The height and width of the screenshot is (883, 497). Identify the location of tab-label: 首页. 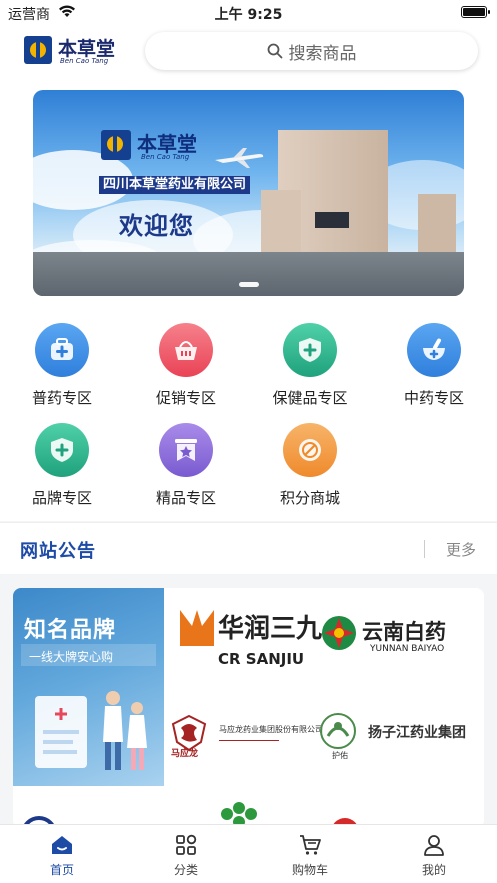
(61, 870).